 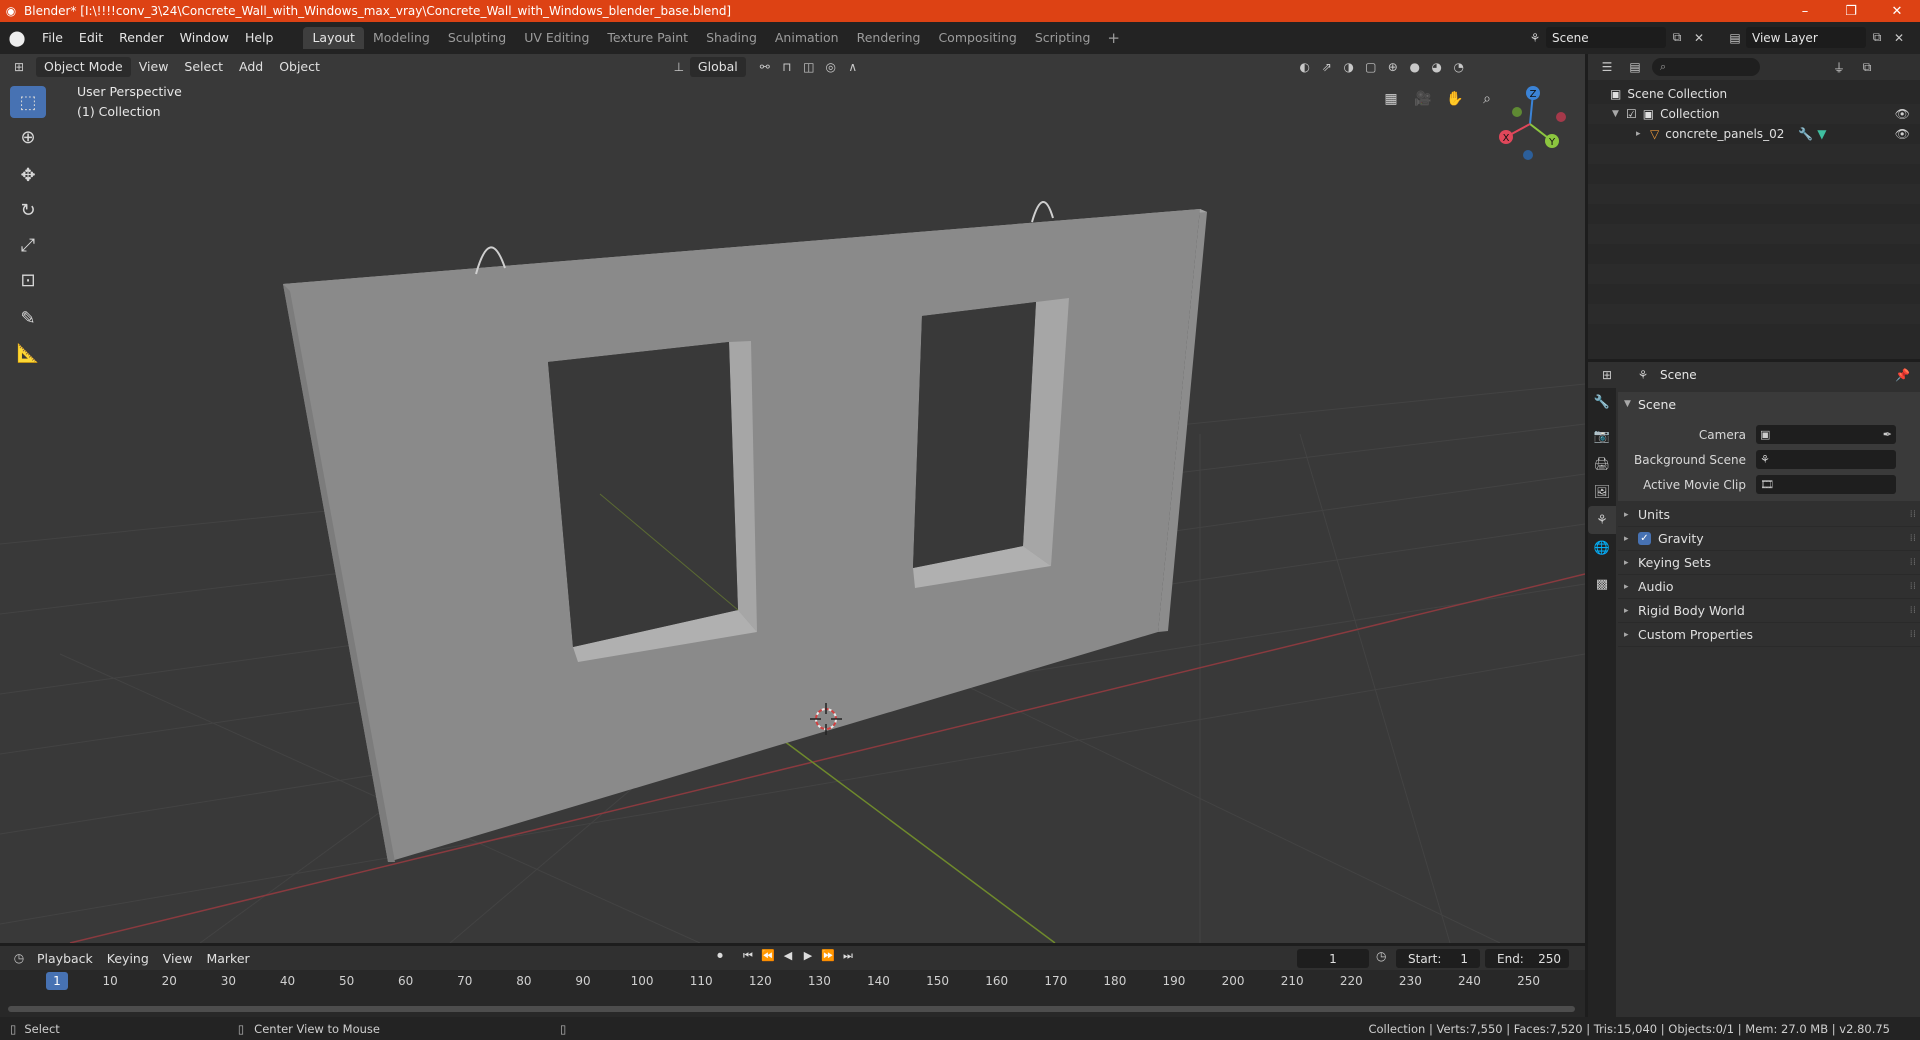 I want to click on select-box-tool-icon: ⬚, so click(x=28, y=102).